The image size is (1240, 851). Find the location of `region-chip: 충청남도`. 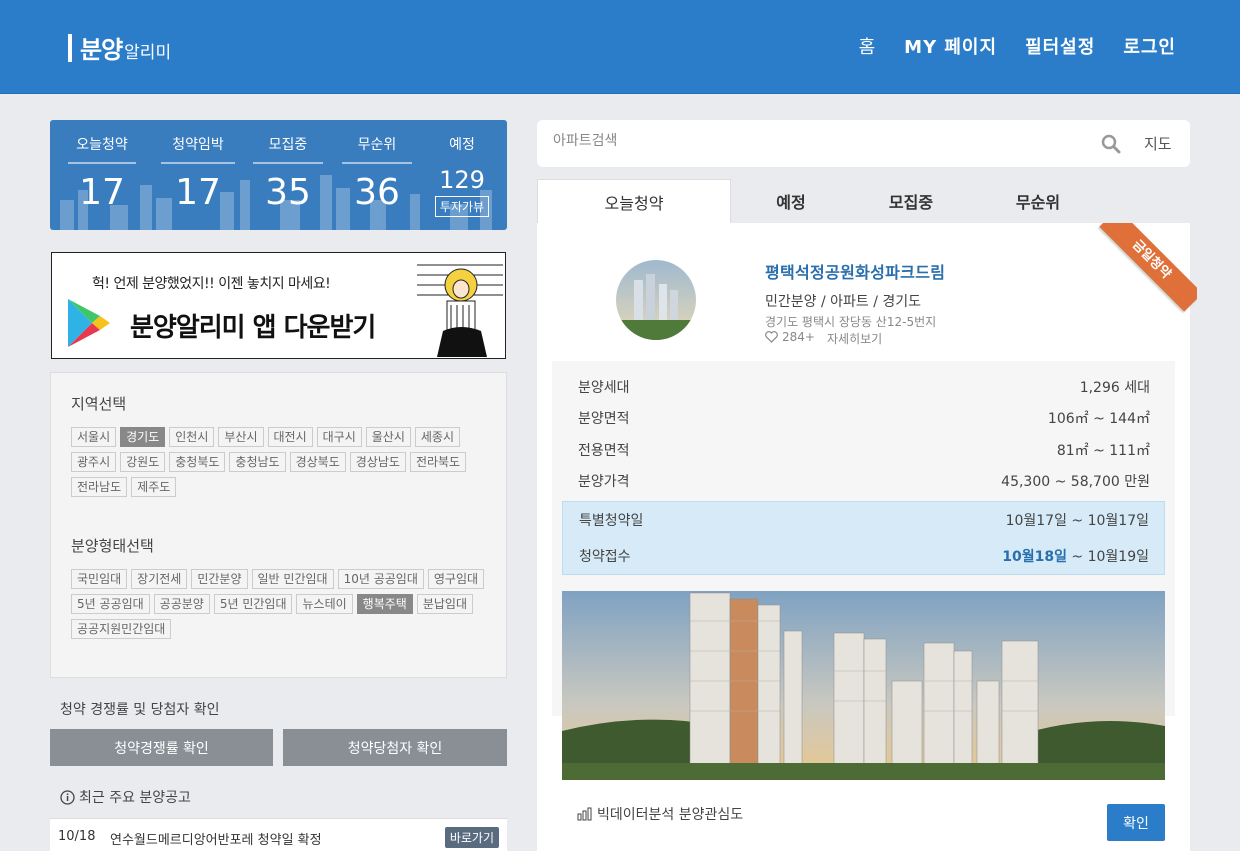

region-chip: 충청남도 is located at coordinates (257, 462).